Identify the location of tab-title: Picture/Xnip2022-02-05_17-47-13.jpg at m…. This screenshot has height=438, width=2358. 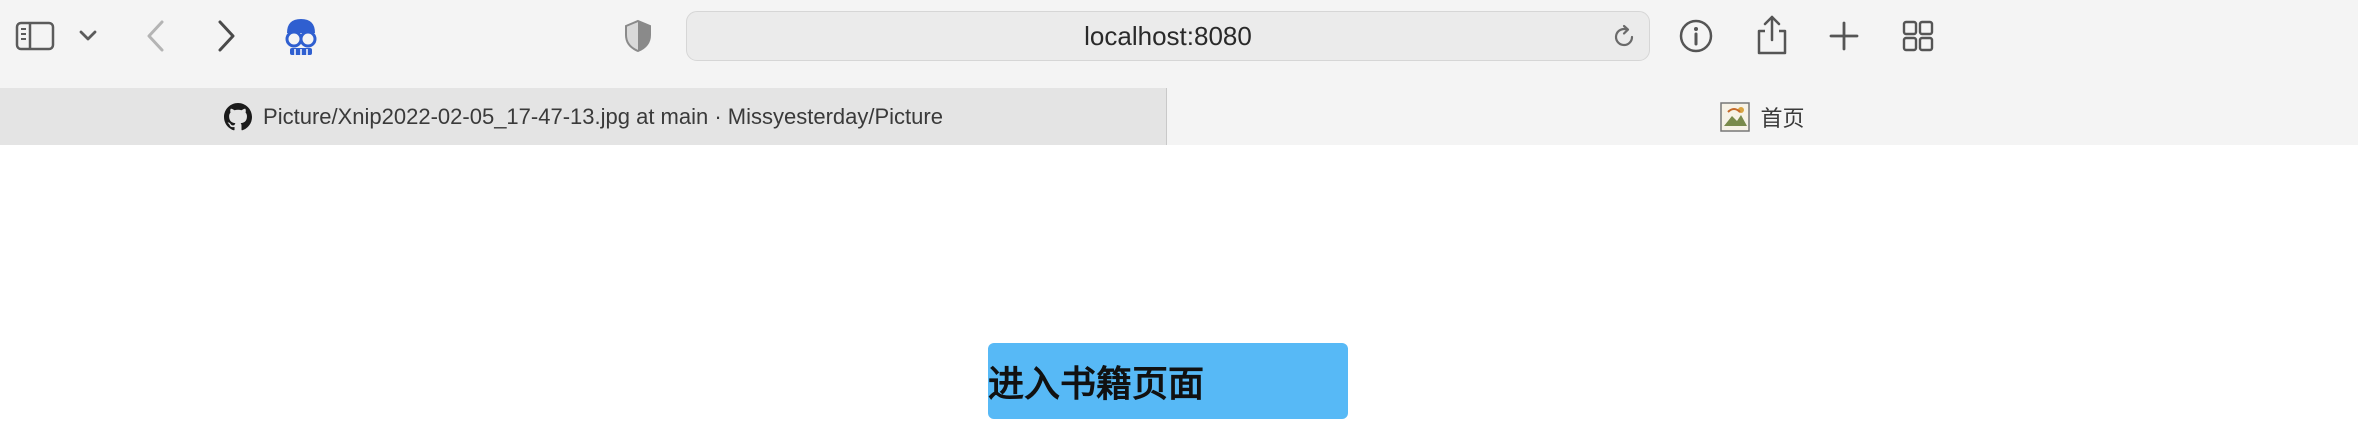
(603, 116).